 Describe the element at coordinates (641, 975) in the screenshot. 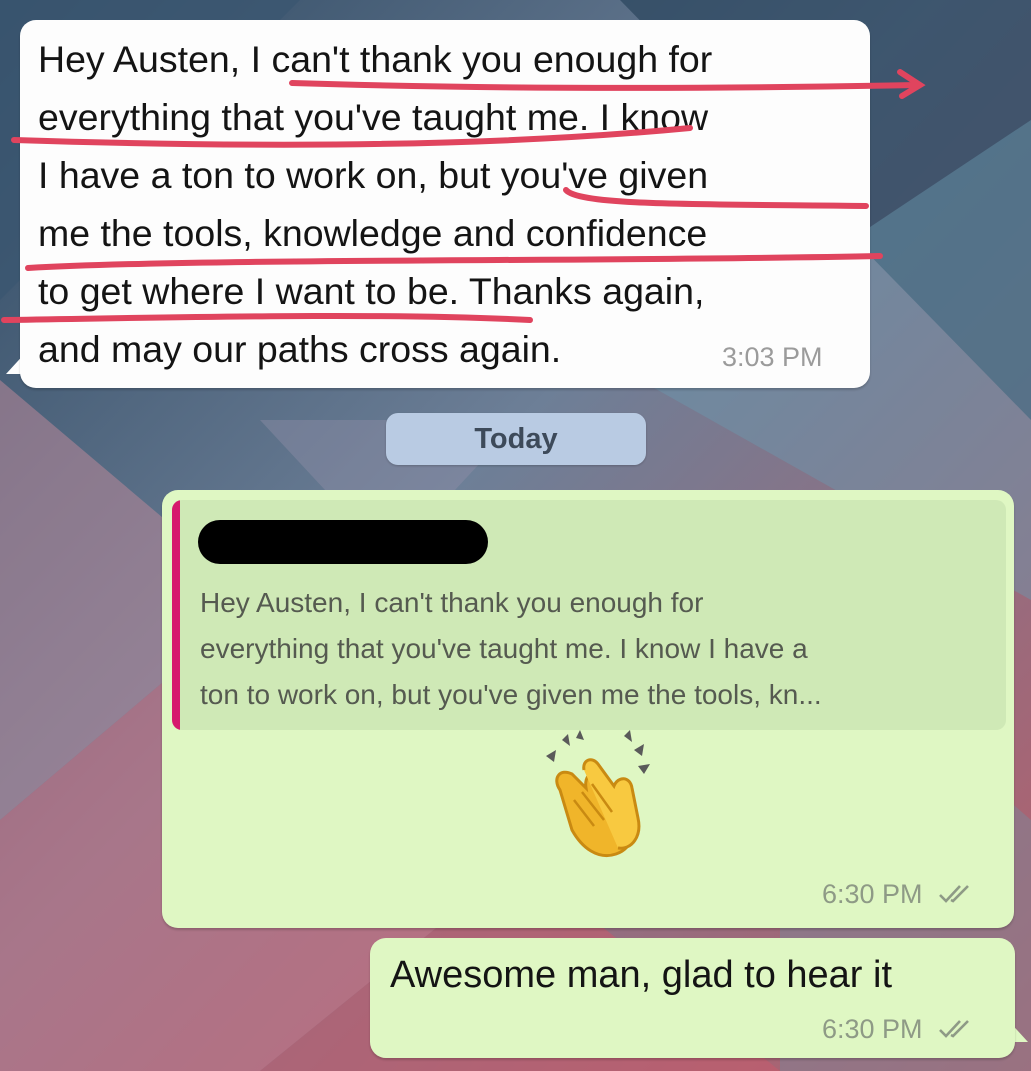

I see `second-reply-text: Awesome man, glad to hear it` at that location.